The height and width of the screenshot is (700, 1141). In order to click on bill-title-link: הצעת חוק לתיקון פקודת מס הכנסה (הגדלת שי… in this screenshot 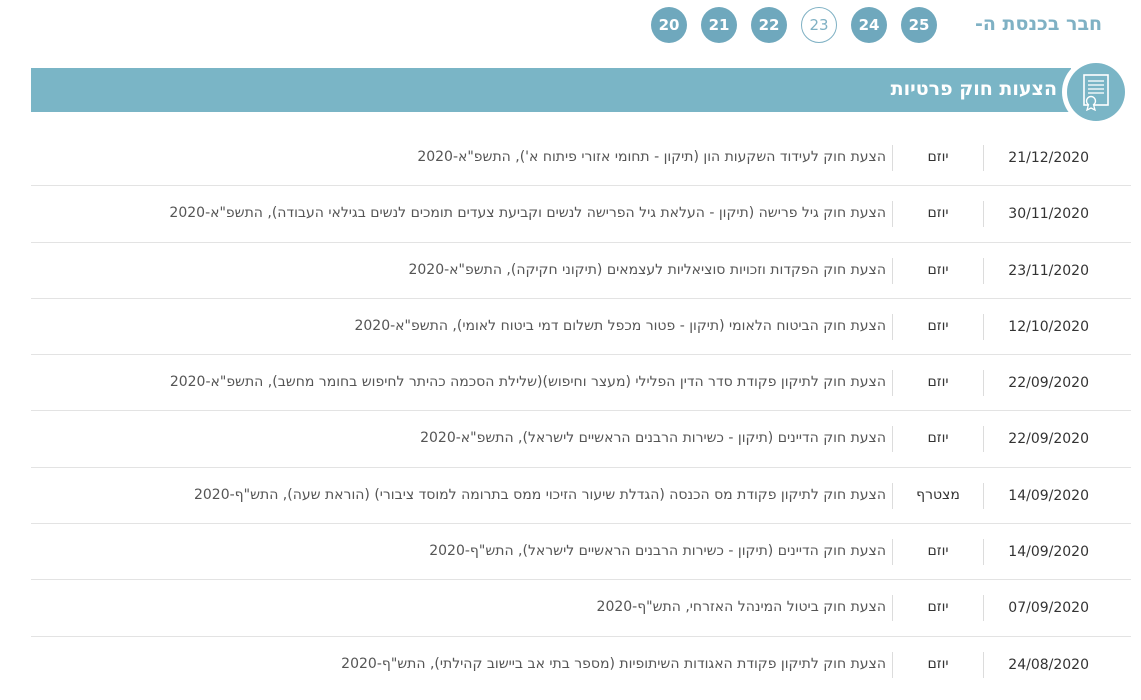, I will do `click(540, 495)`.